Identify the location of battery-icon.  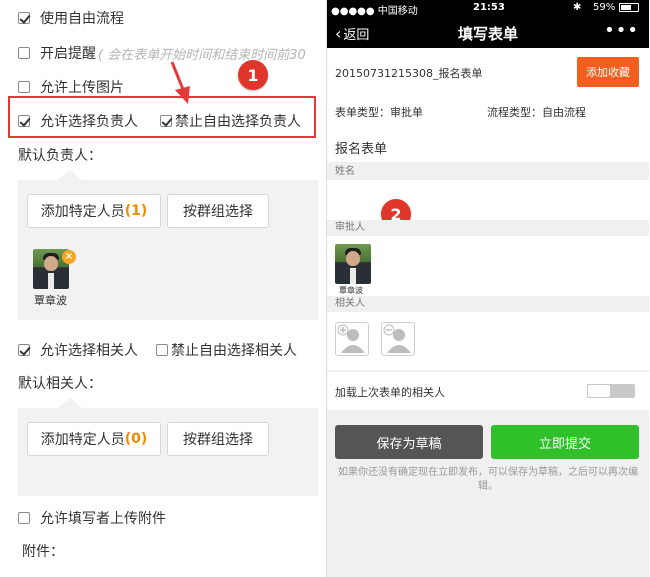
(629, 7).